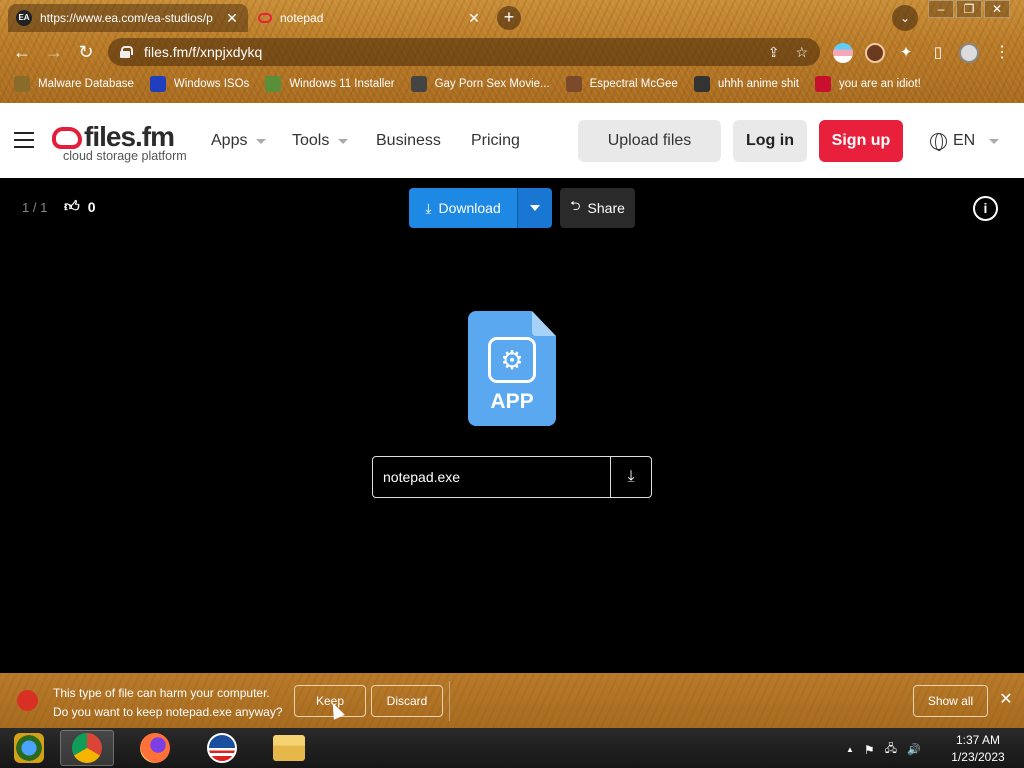 This screenshot has height=768, width=1024. I want to click on share-page-icon: ⇪, so click(774, 52).